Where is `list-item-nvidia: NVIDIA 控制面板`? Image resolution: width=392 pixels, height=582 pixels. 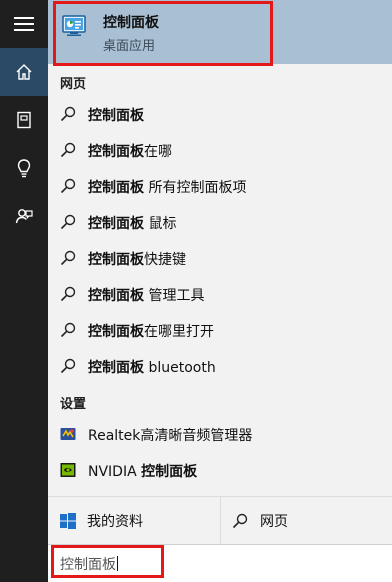
list-item-nvidia: NVIDIA 控制面板 is located at coordinates (220, 470).